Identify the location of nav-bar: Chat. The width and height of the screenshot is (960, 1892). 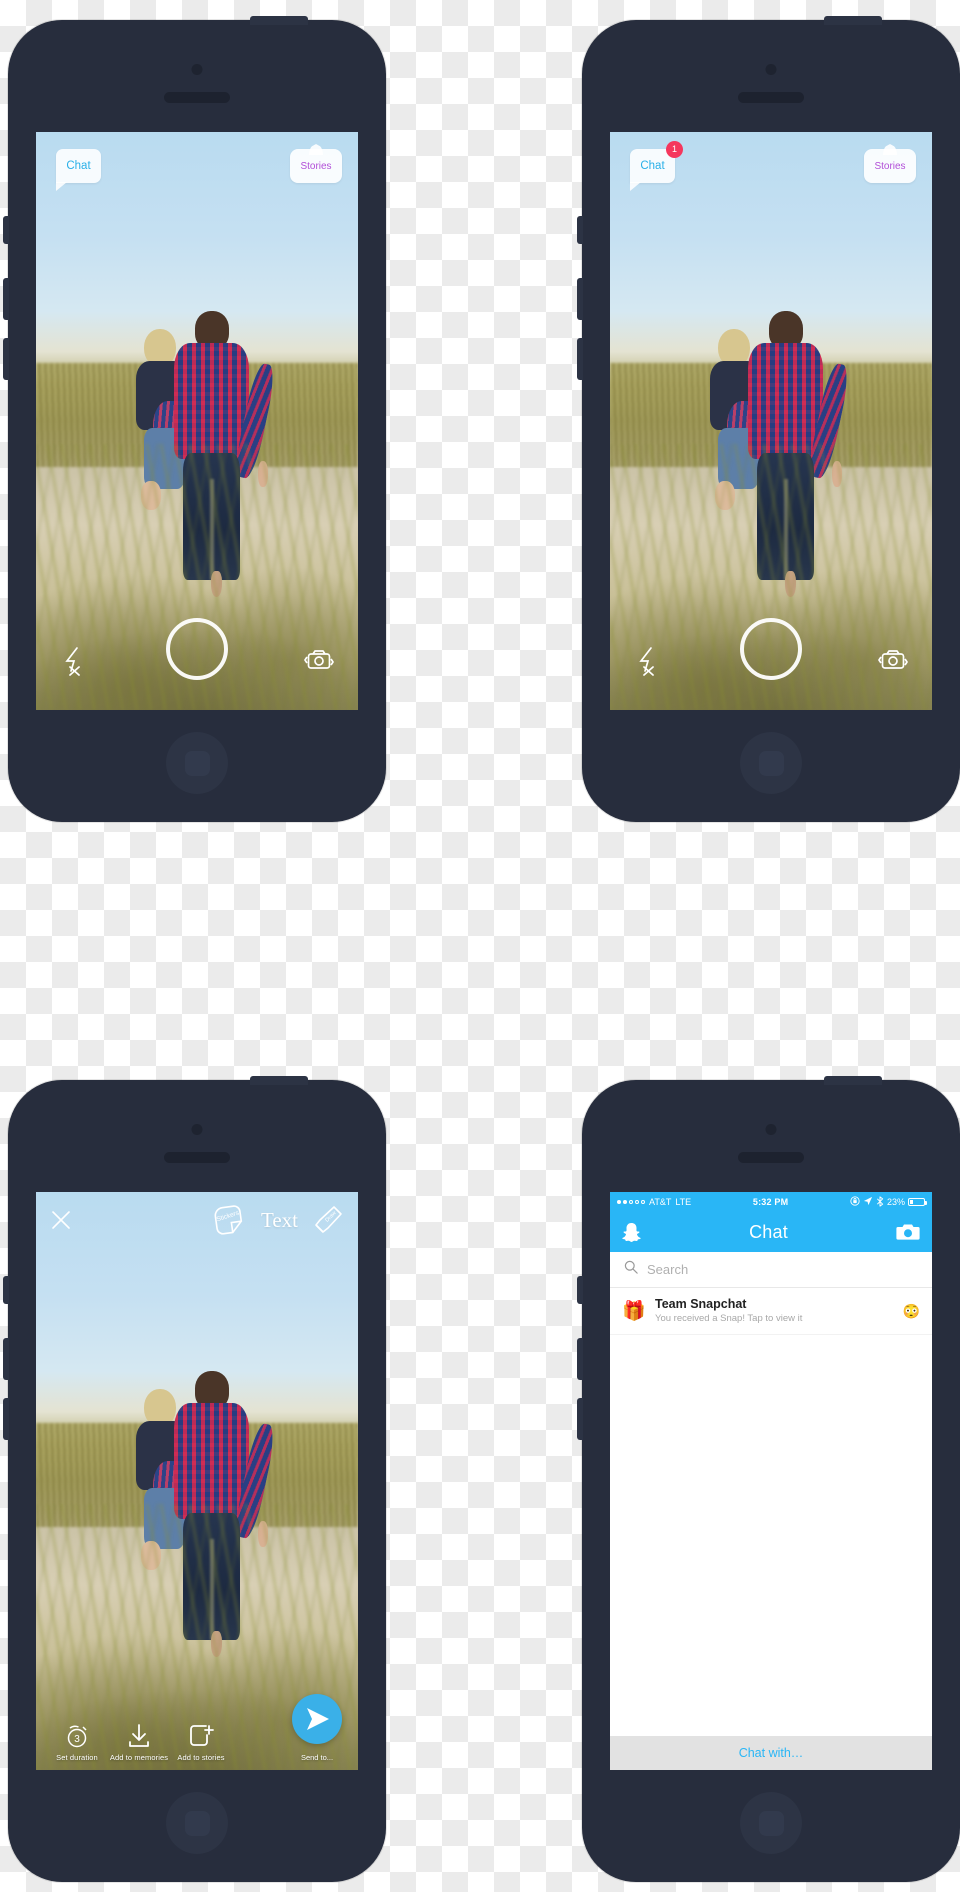
(771, 1232).